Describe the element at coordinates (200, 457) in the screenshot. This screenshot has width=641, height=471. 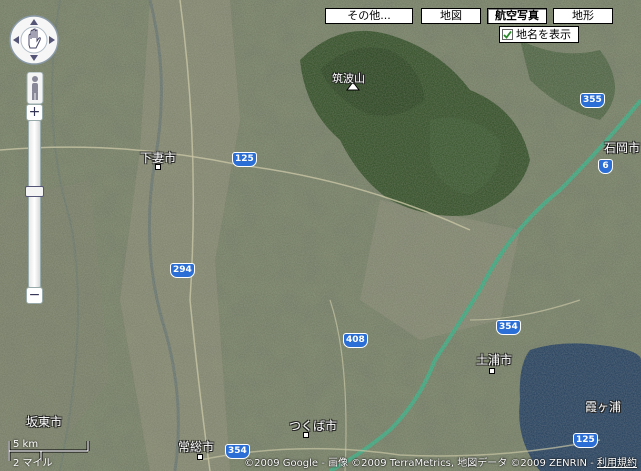
I see `city-marker-joso` at that location.